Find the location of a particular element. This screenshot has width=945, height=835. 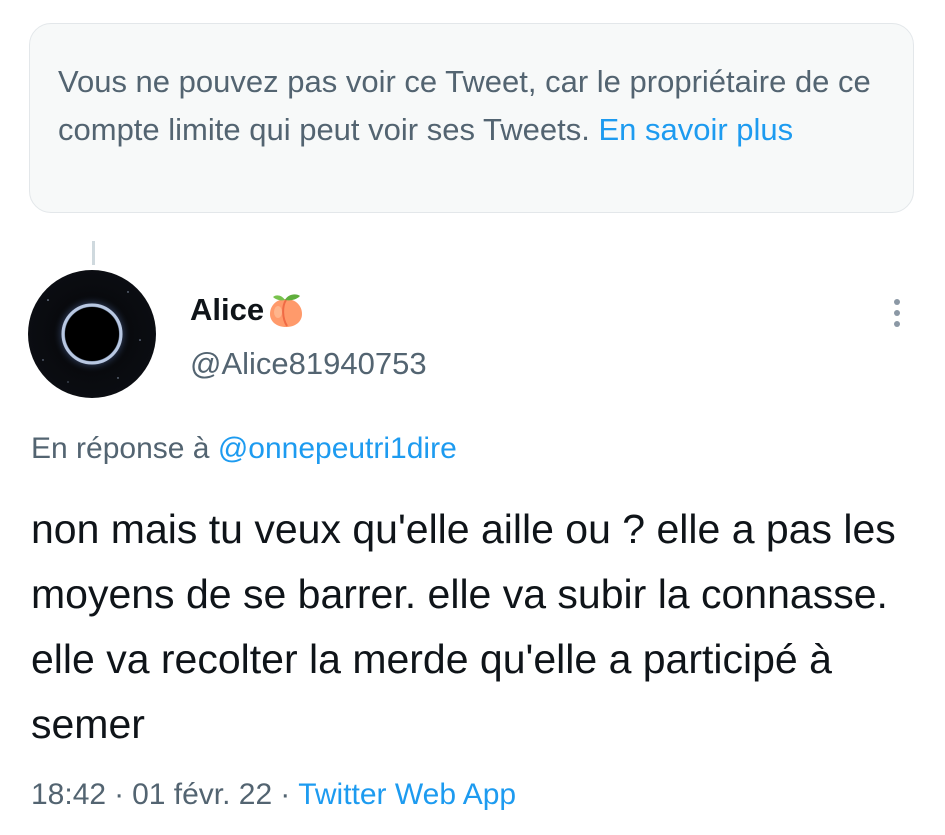

reply-prefix: En réponse à is located at coordinates (120, 448).